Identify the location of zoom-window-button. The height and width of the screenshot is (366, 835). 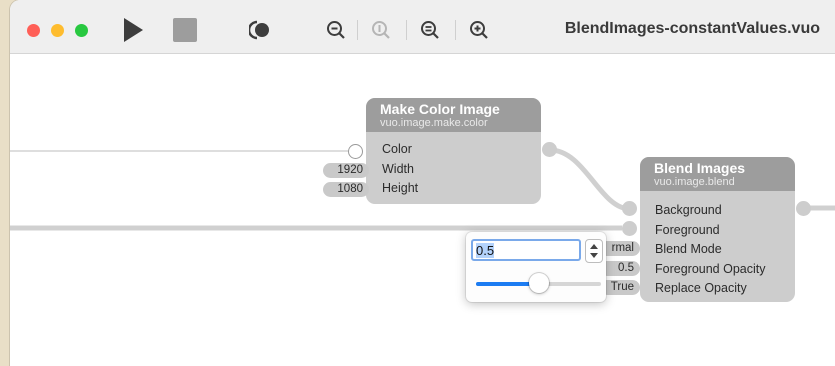
(81, 30).